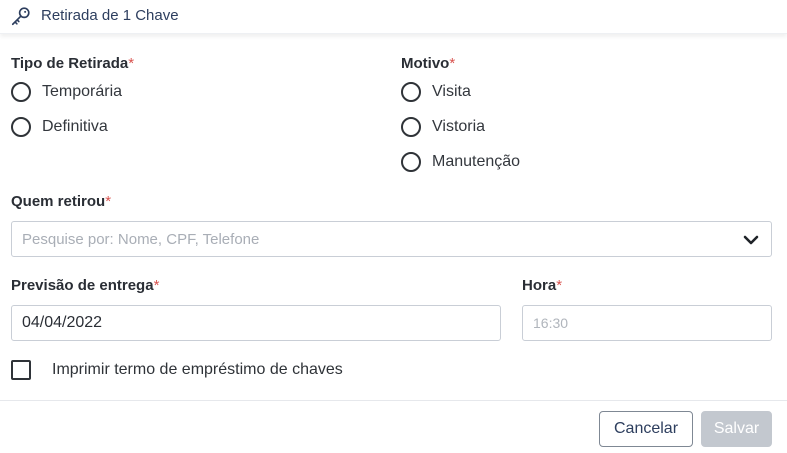 The width and height of the screenshot is (787, 453). What do you see at coordinates (256, 323) in the screenshot?
I see `previsao-entrega-input: 04/04/2022` at bounding box center [256, 323].